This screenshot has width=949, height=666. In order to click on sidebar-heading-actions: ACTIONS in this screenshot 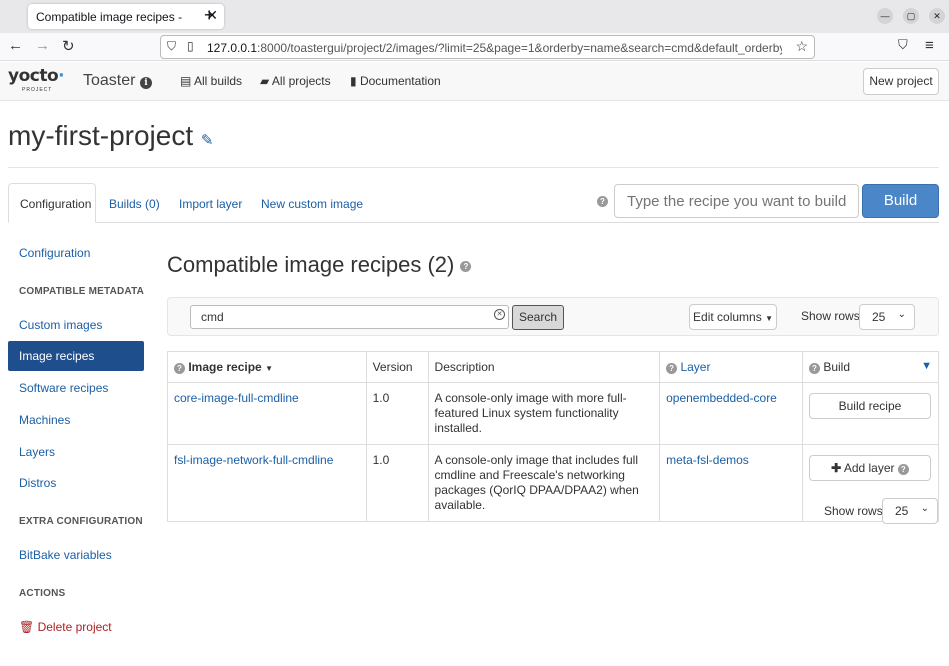, I will do `click(42, 593)`.